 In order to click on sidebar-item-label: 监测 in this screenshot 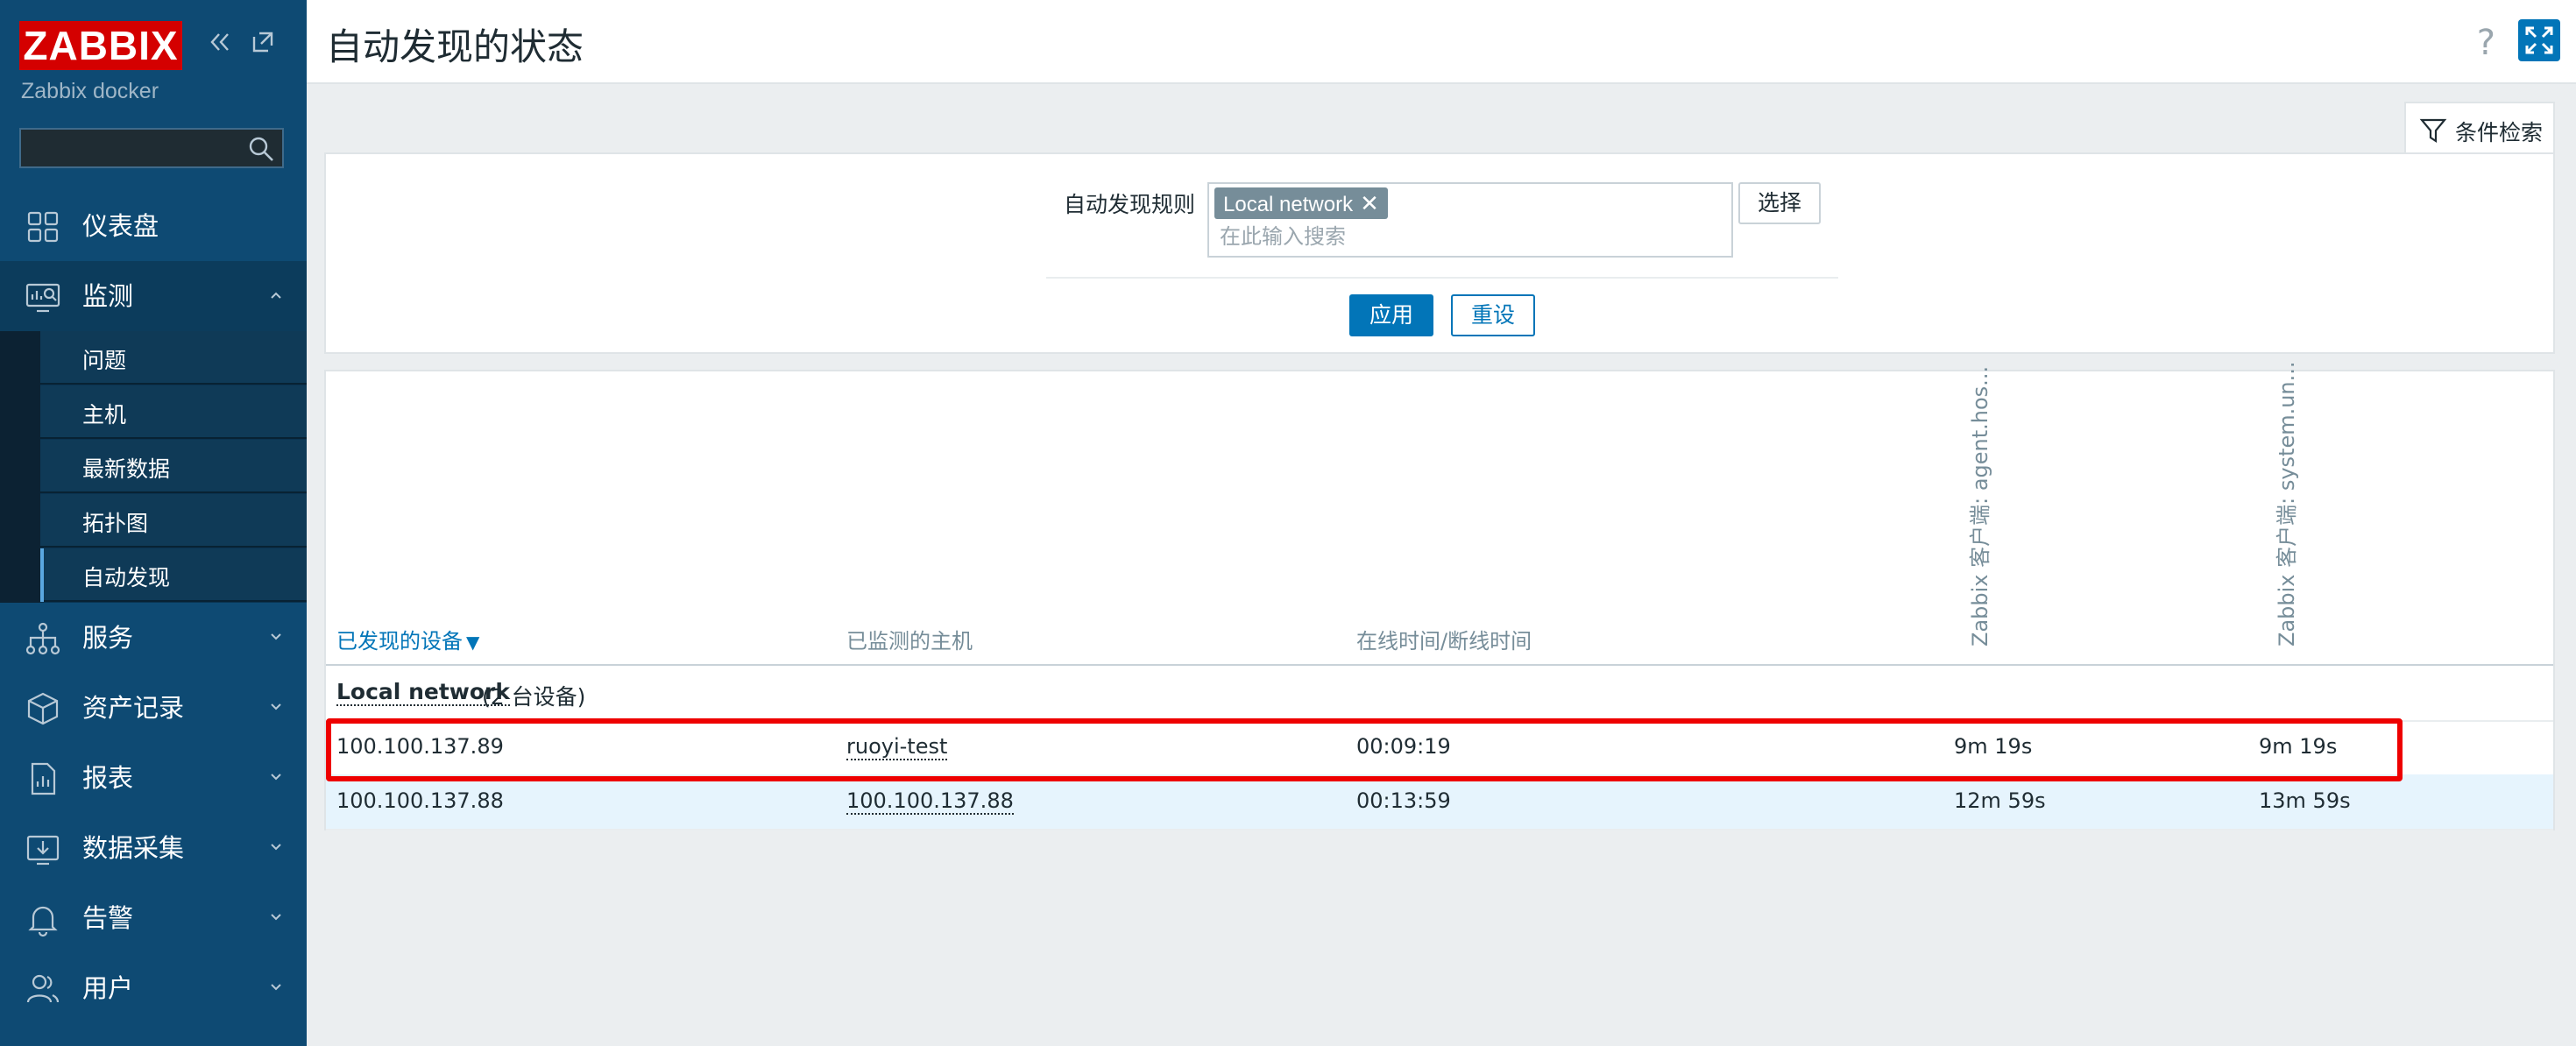, I will do `click(108, 296)`.